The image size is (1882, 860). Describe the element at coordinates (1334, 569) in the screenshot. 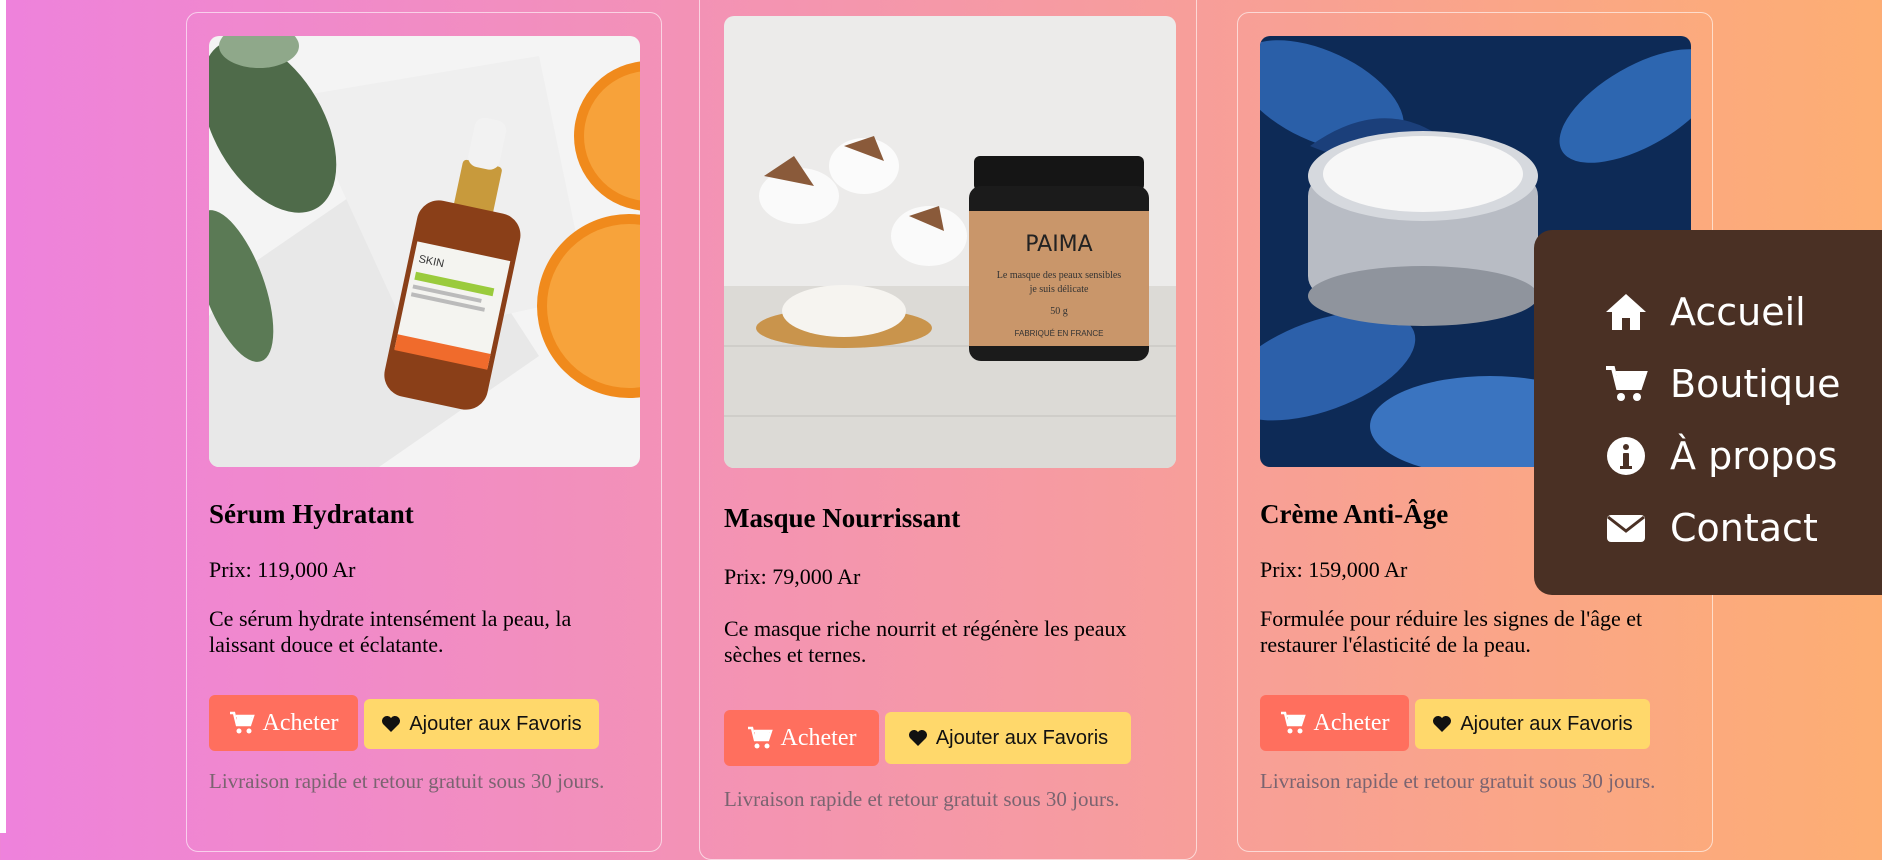

I see `product-price: Prix: 159,000 Ar` at that location.